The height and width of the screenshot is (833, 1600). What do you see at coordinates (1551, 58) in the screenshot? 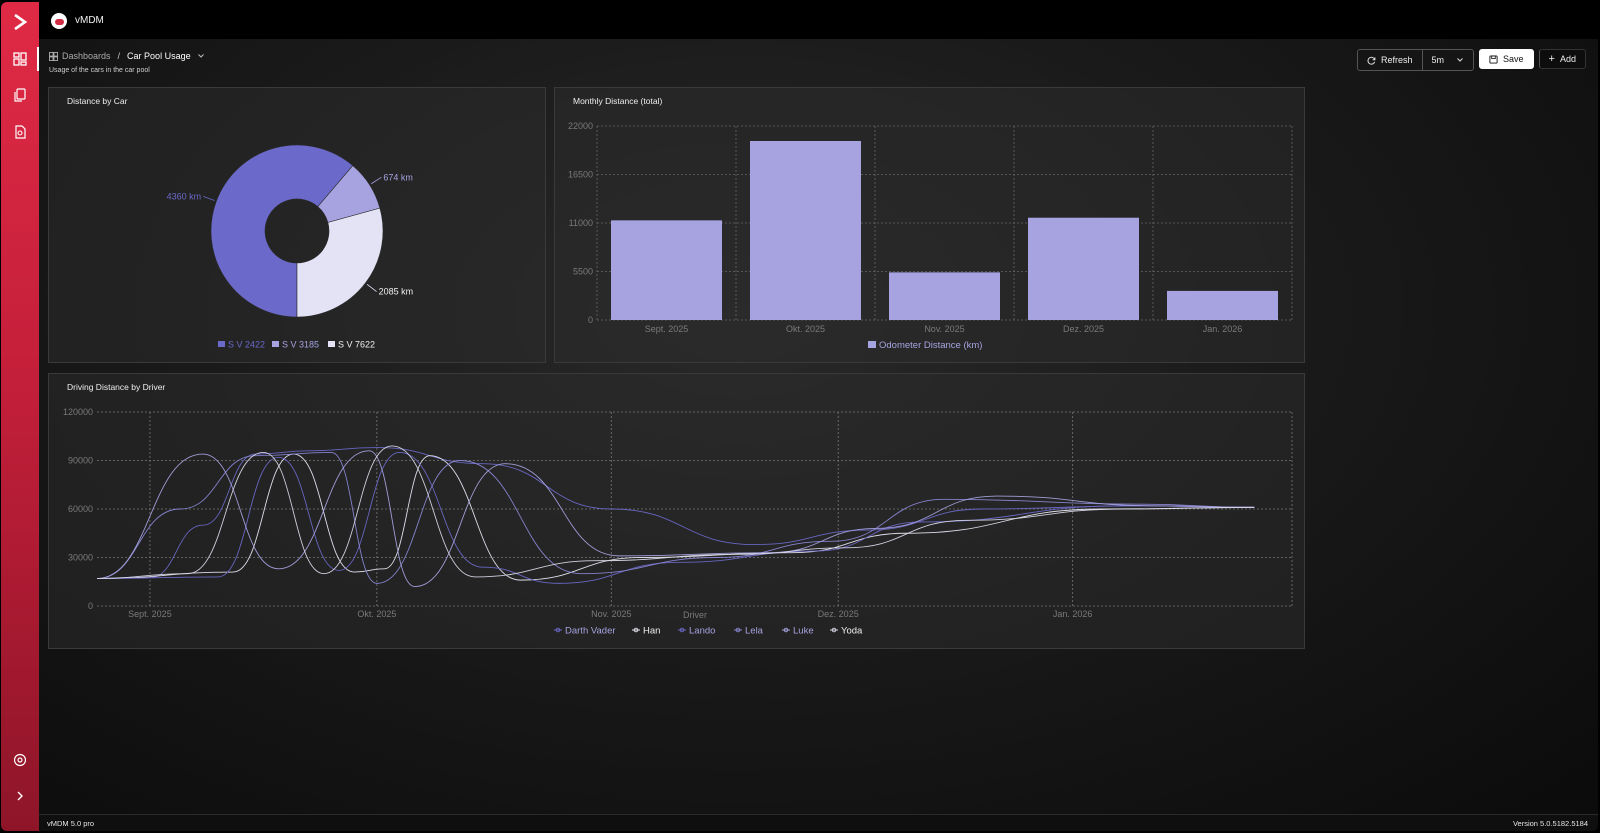
I see `plus-icon: +` at bounding box center [1551, 58].